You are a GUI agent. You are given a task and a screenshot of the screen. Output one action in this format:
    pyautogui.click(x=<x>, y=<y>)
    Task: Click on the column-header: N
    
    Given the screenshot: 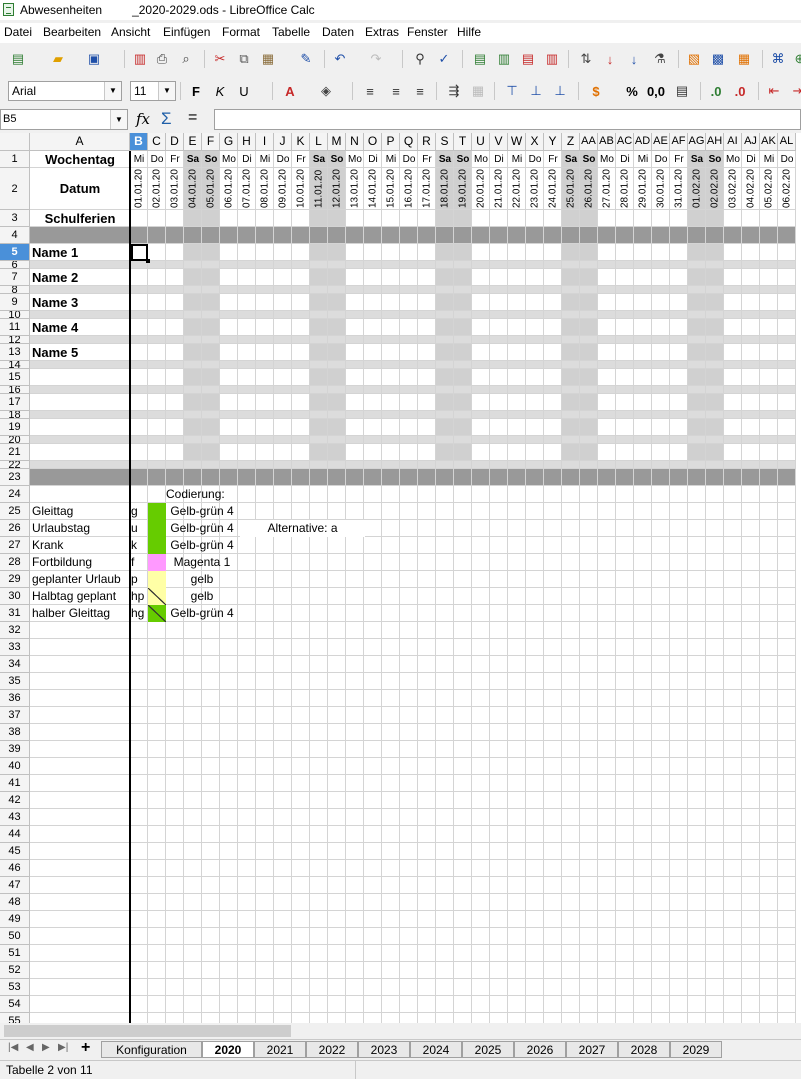 What is the action you would take?
    pyautogui.click(x=355, y=142)
    